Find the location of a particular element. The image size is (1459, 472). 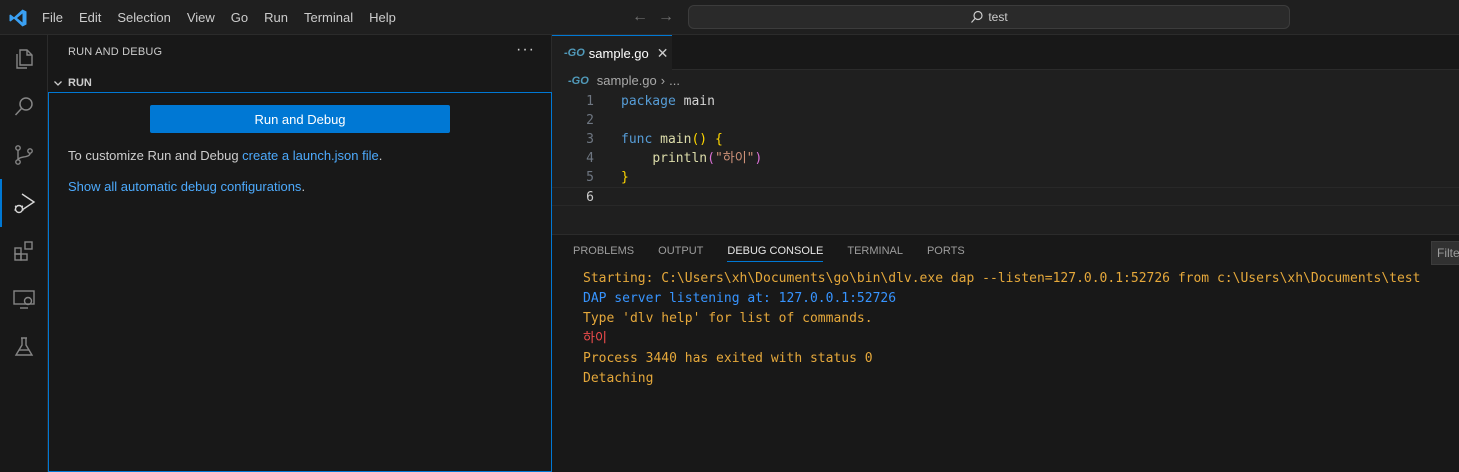

keyword: package is located at coordinates (648, 101).